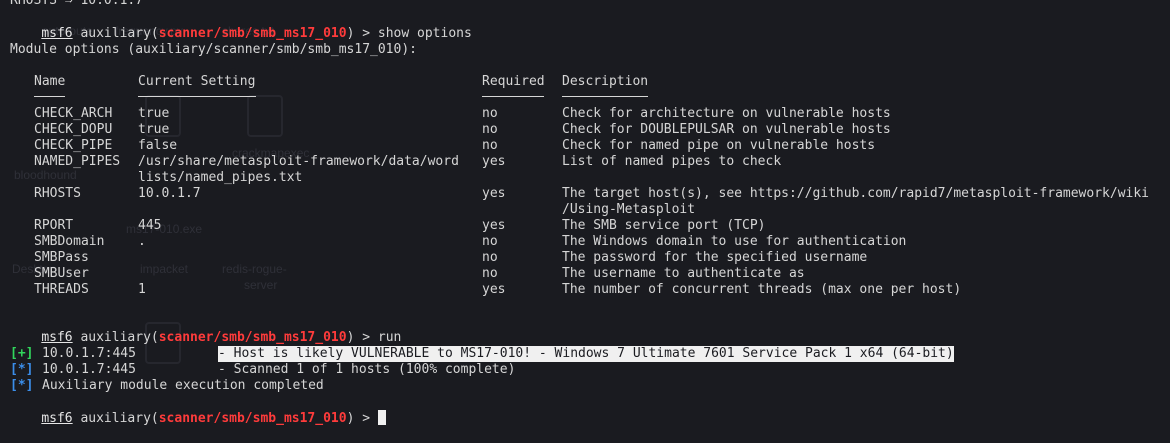 Image resolution: width=1170 pixels, height=443 pixels. What do you see at coordinates (424, 33) in the screenshot?
I see `command-text: show options` at bounding box center [424, 33].